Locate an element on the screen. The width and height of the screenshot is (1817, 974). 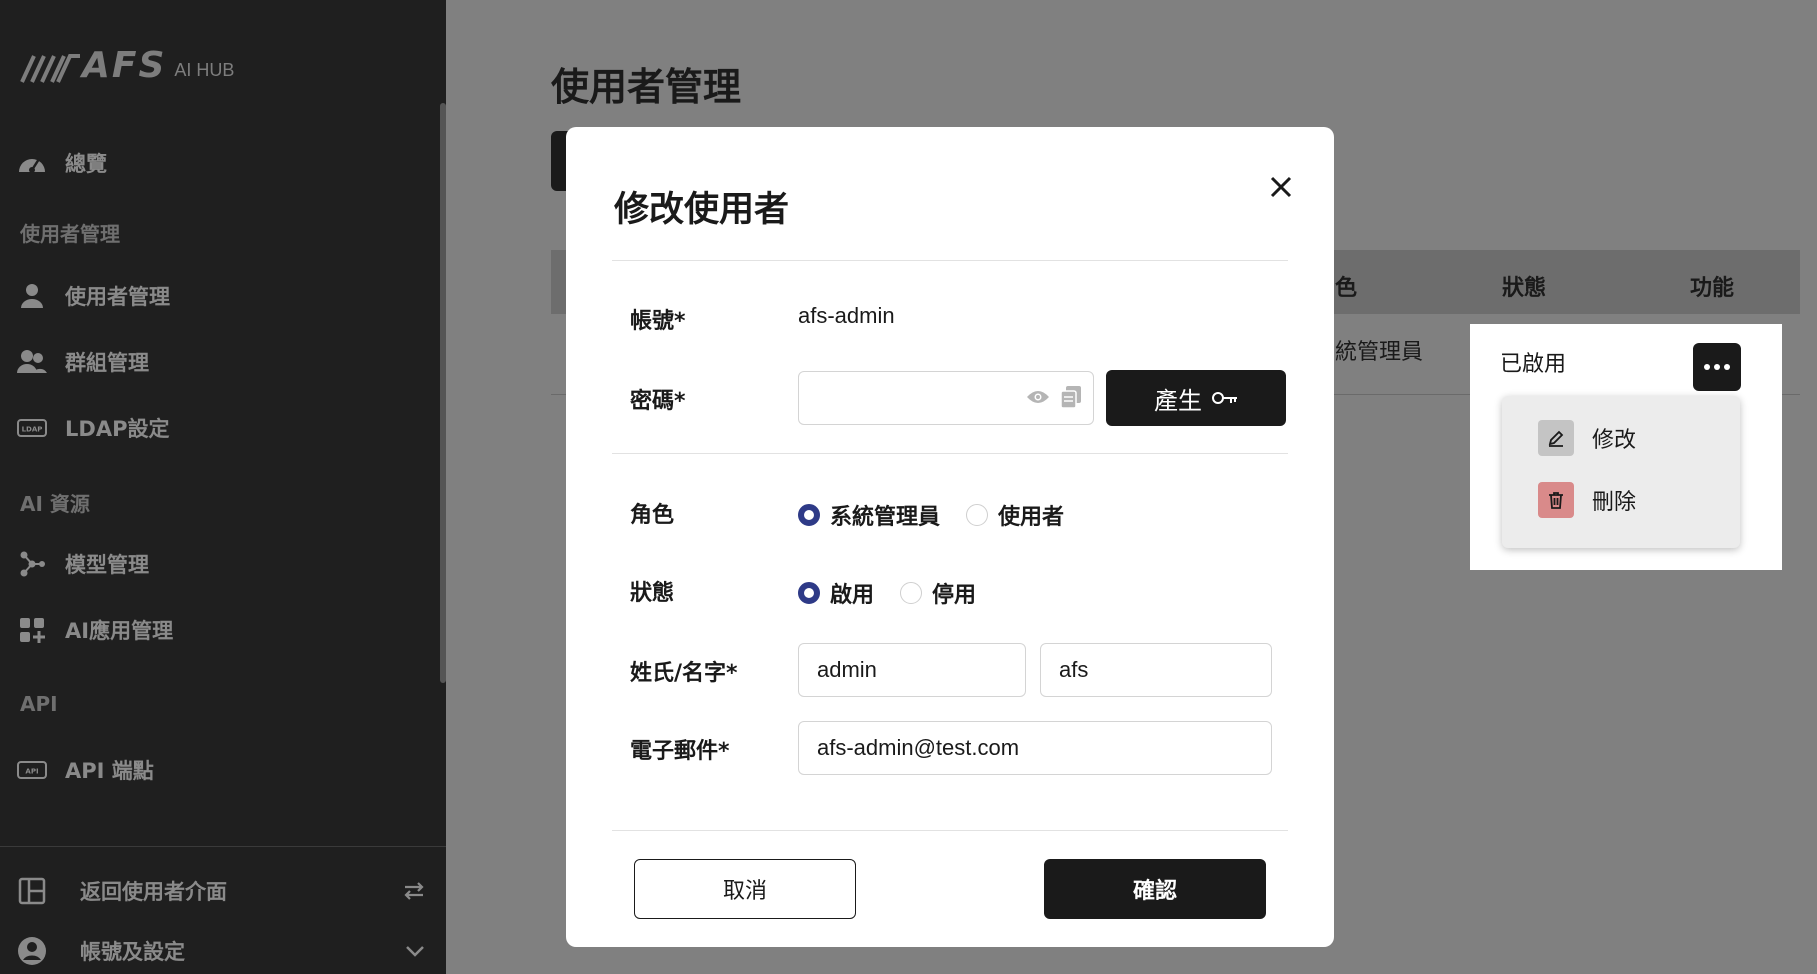
account-icon is located at coordinates (32, 951).